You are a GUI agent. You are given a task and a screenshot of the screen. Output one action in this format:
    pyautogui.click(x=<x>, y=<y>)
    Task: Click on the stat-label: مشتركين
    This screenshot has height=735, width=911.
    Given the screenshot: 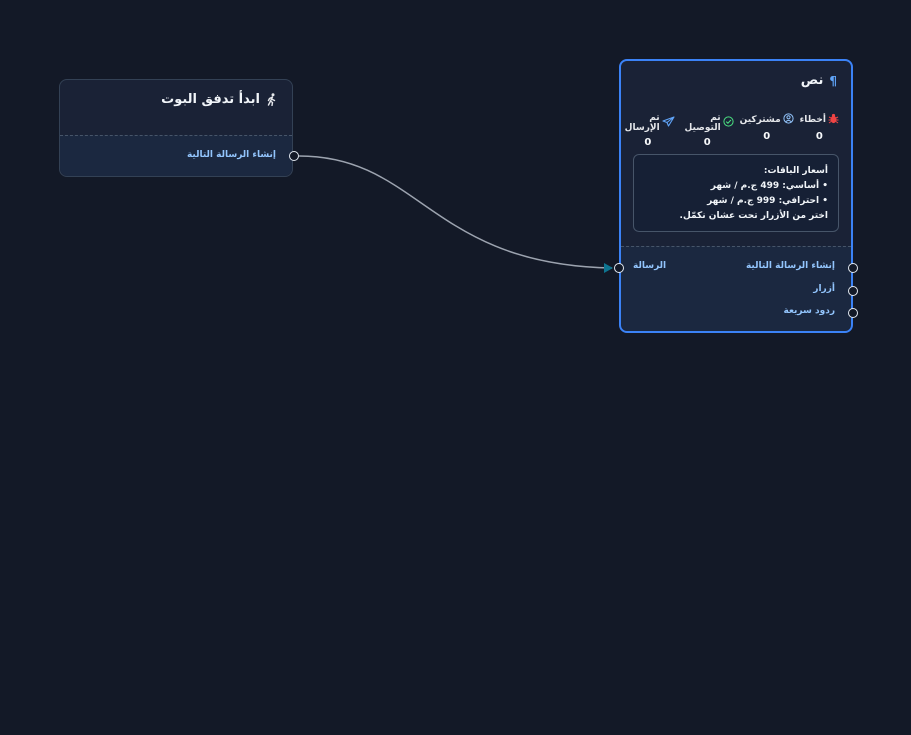 What is the action you would take?
    pyautogui.click(x=760, y=120)
    